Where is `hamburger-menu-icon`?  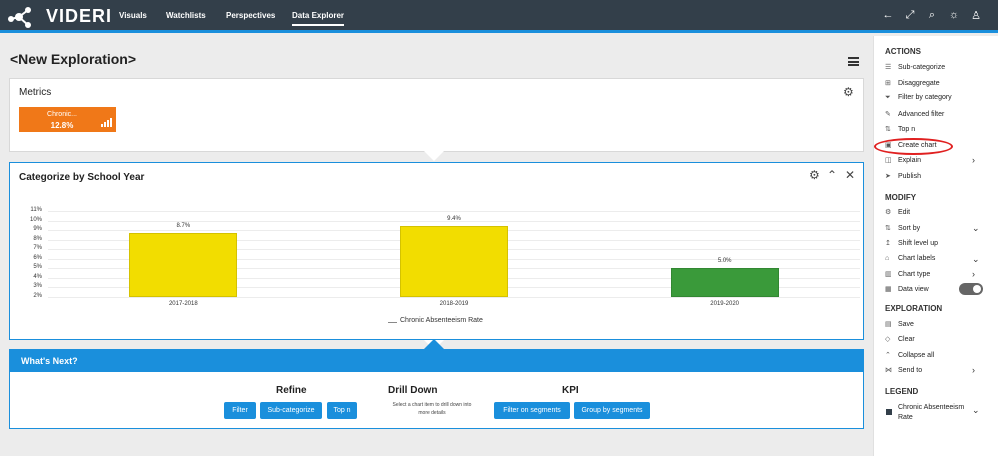 hamburger-menu-icon is located at coordinates (853, 61).